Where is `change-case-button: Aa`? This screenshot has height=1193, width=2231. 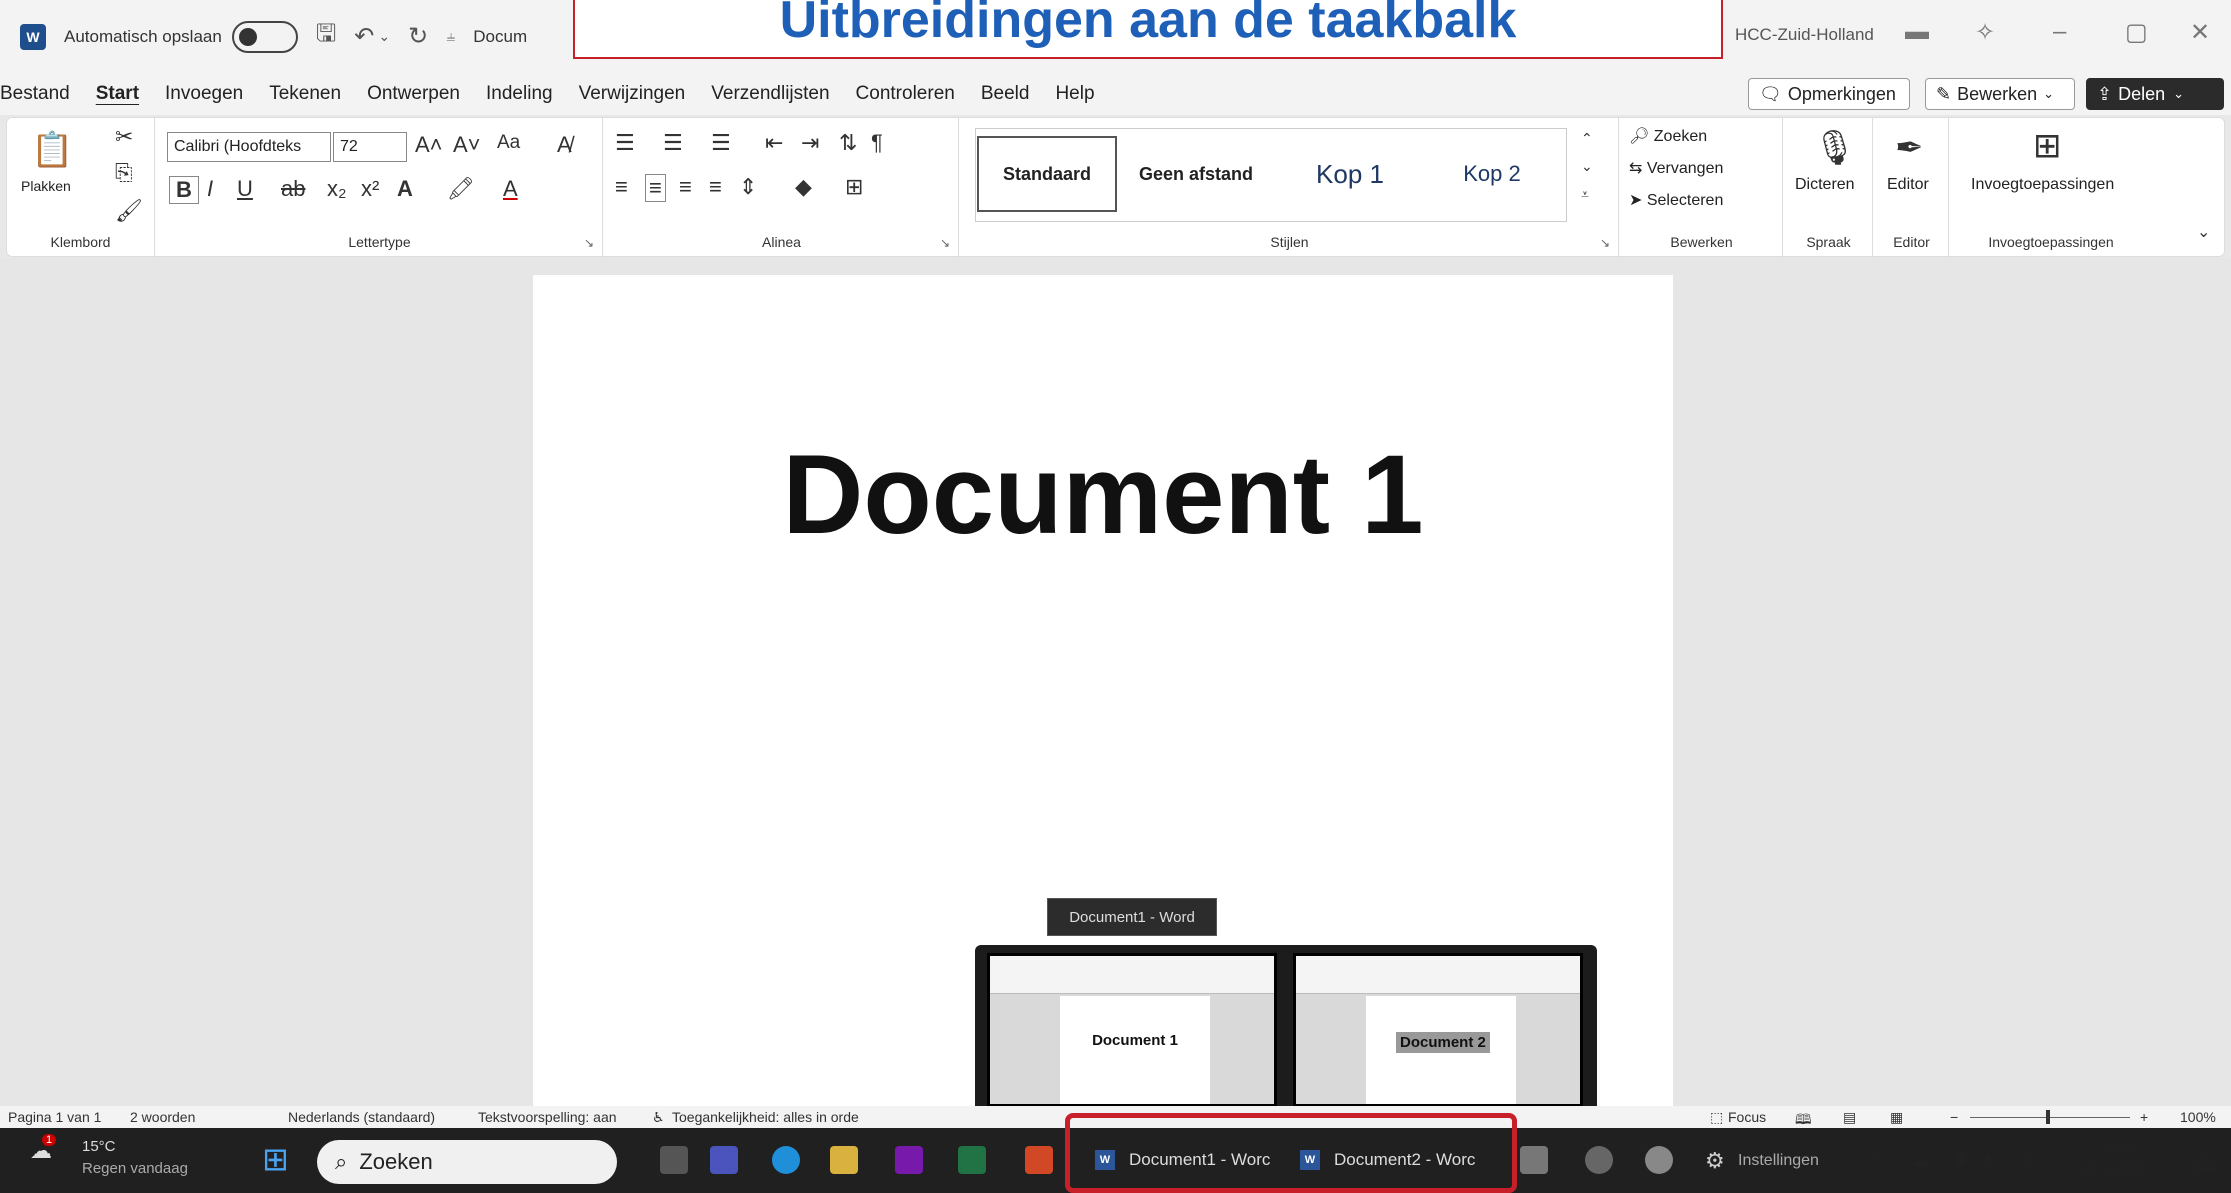 change-case-button: Aa is located at coordinates (508, 143).